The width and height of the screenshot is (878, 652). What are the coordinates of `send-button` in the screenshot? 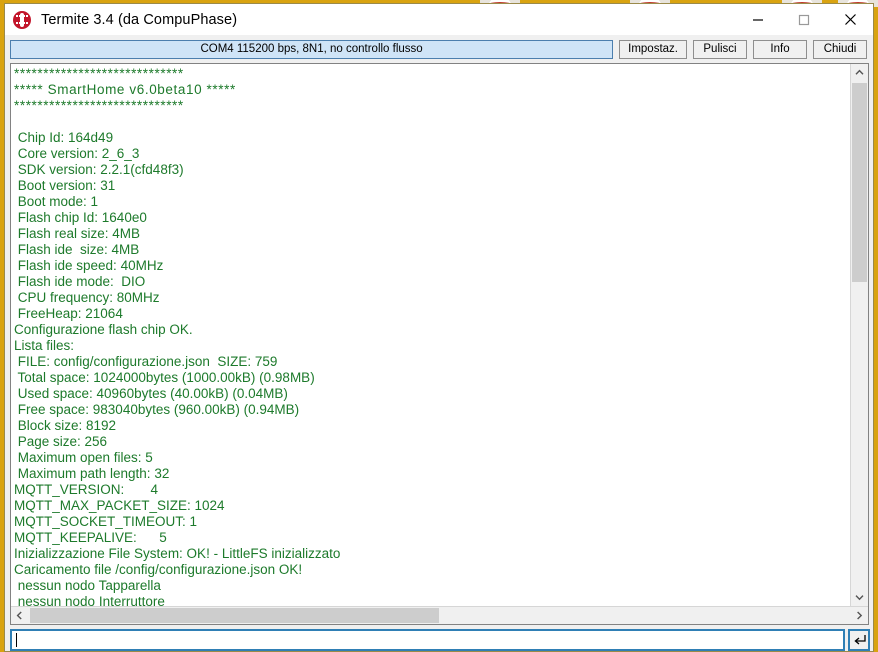 It's located at (859, 640).